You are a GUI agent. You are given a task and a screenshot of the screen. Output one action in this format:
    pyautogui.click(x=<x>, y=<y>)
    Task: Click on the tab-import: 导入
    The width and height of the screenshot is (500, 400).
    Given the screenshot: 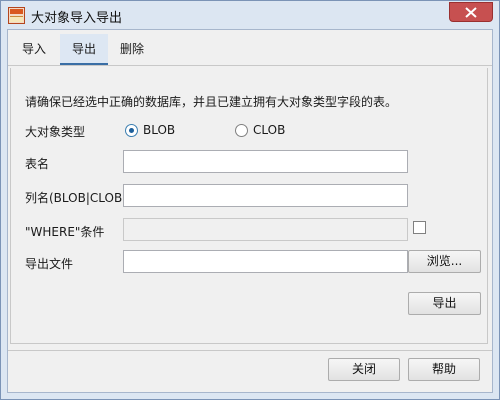 What is the action you would take?
    pyautogui.click(x=34, y=49)
    